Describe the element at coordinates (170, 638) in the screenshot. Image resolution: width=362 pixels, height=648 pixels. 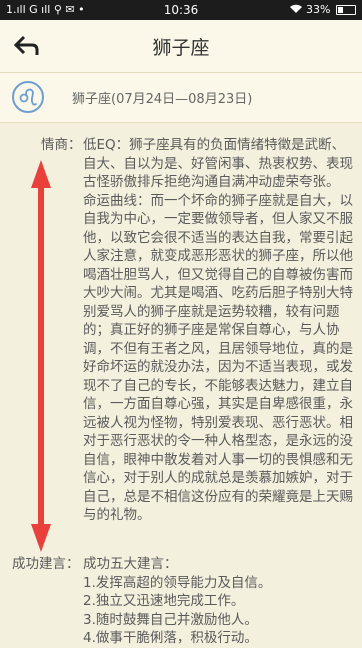
I see `advice-item: 4.做事干脆俐落，积极行动。` at that location.